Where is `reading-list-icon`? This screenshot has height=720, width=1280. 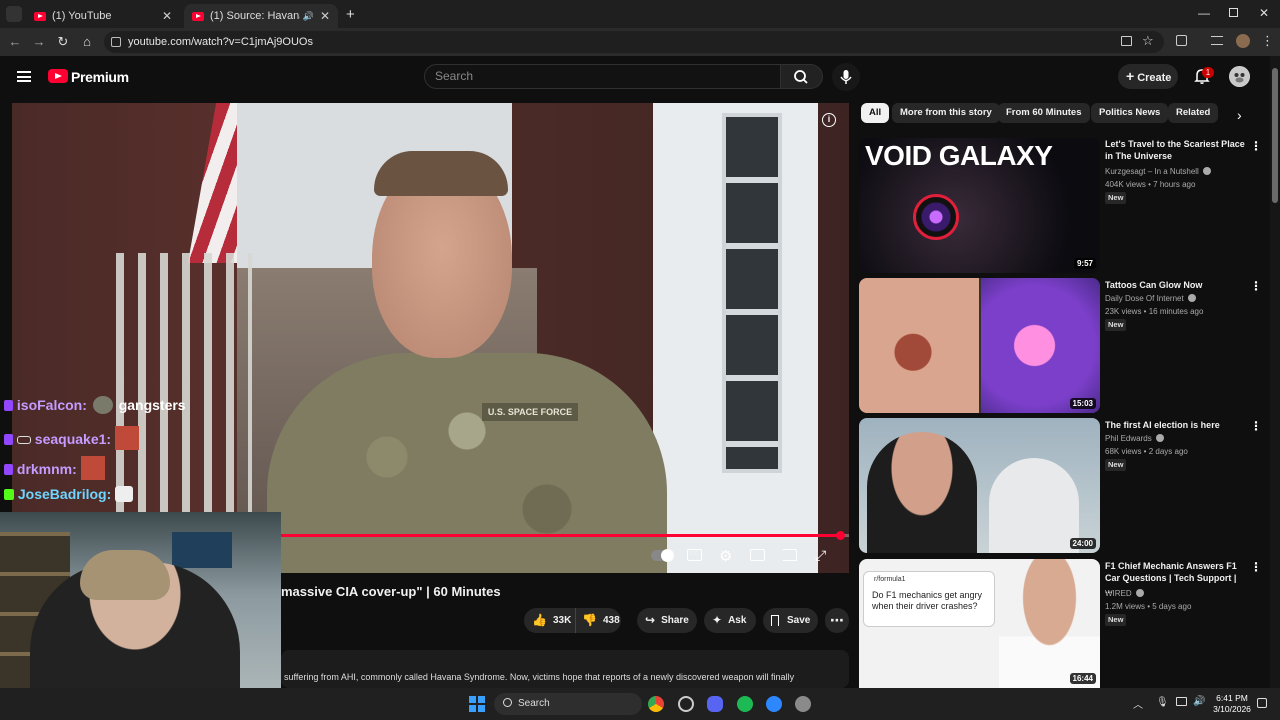
reading-list-icon is located at coordinates (1217, 40).